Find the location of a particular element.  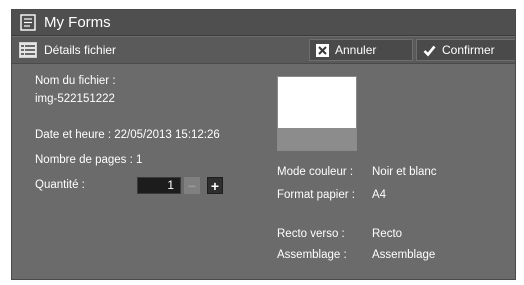

document-preview-thumbnail is located at coordinates (317, 113).